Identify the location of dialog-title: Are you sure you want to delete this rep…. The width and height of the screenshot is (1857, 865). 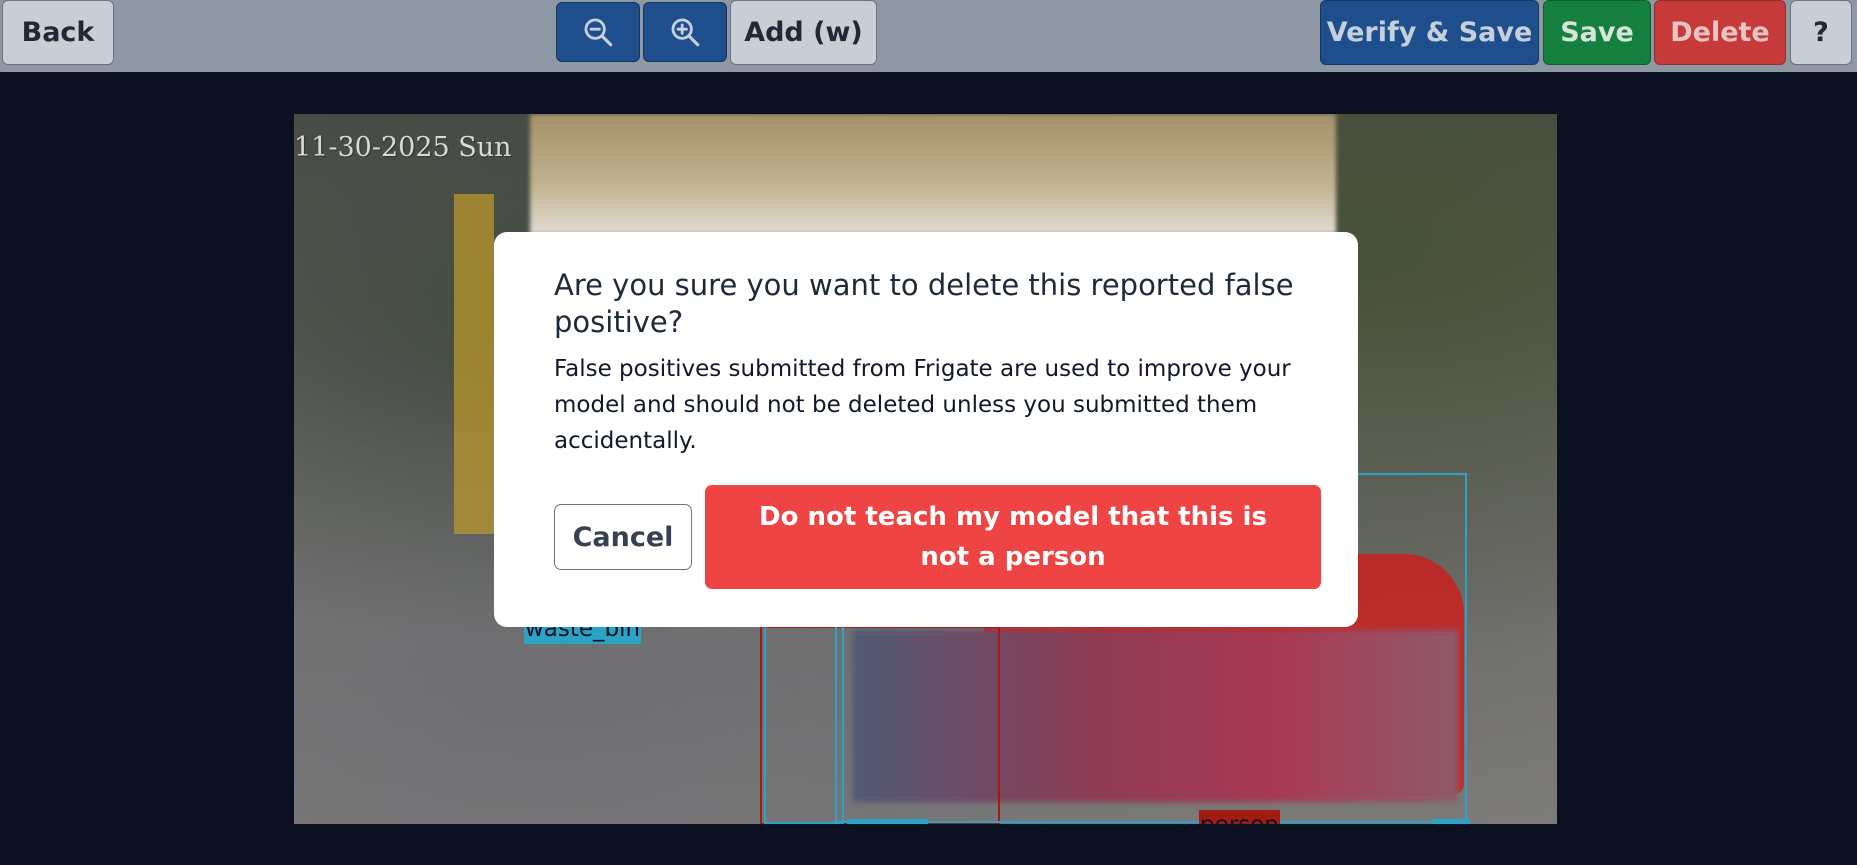
(924, 303).